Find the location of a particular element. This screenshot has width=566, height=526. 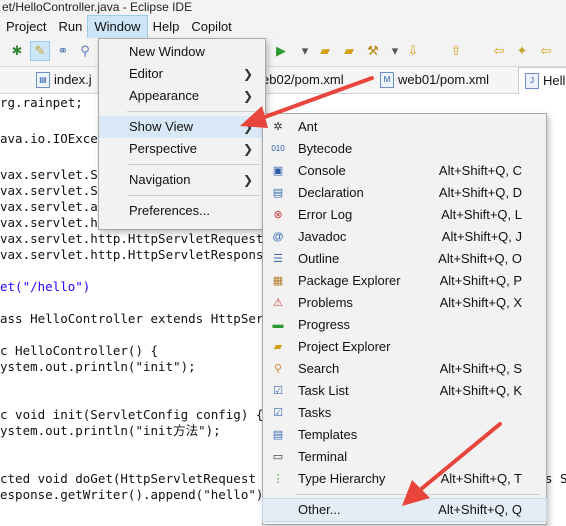

tab-index: ▤ index.j is located at coordinates (64, 80).